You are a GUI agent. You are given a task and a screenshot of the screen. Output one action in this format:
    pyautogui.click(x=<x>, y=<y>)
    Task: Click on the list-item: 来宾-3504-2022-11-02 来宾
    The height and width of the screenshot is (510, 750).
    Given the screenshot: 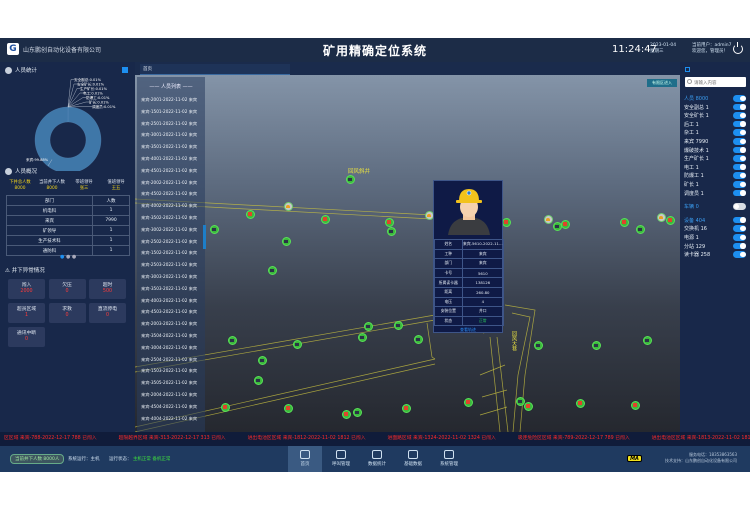 What is the action you would take?
    pyautogui.click(x=169, y=336)
    